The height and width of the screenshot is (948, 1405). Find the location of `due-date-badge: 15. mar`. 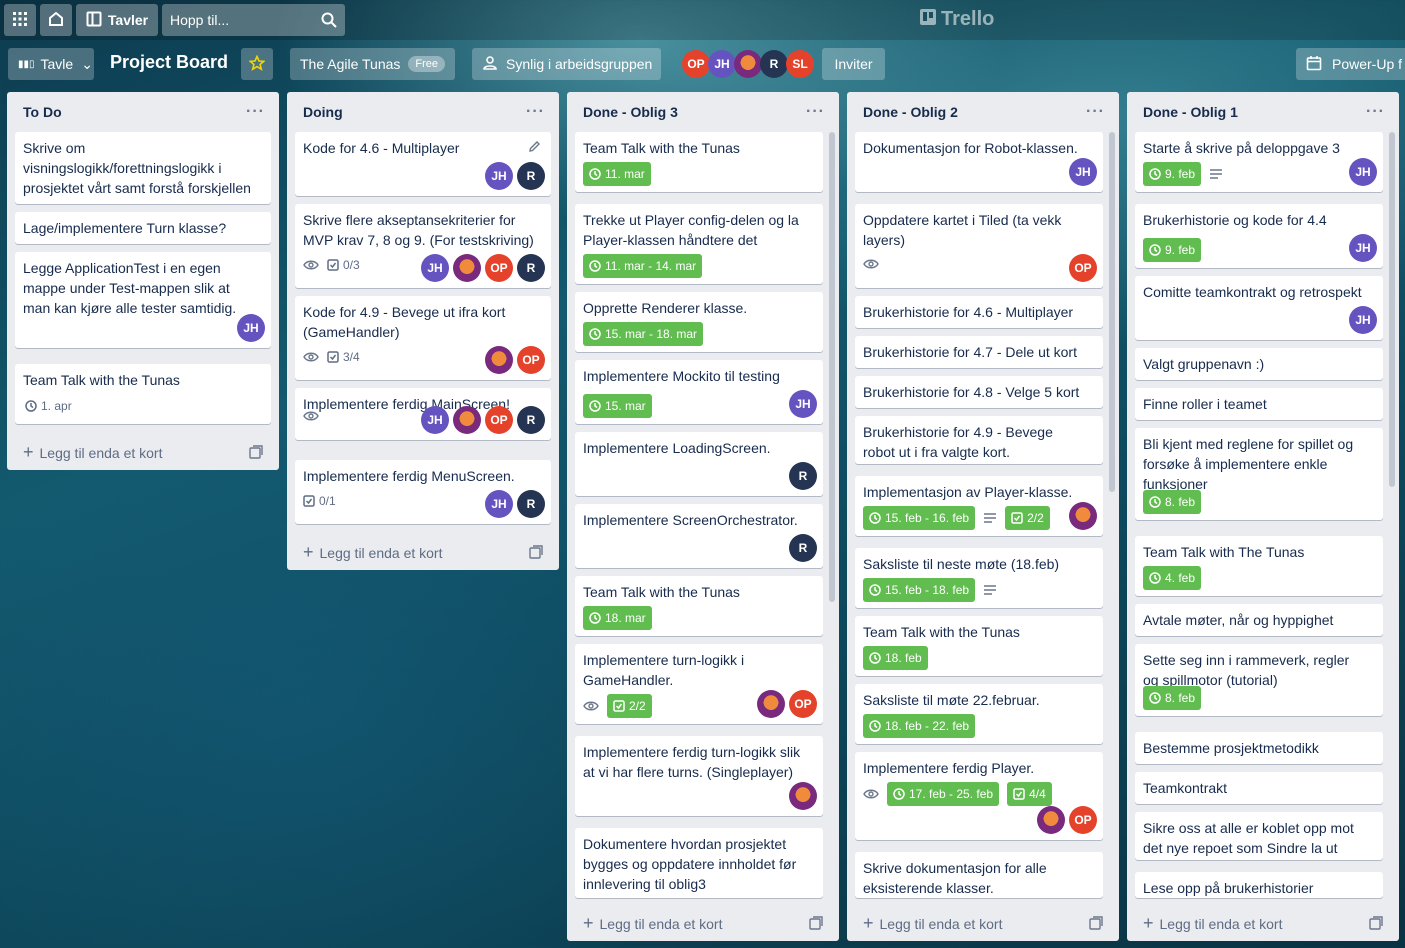

due-date-badge: 15. mar is located at coordinates (617, 406).